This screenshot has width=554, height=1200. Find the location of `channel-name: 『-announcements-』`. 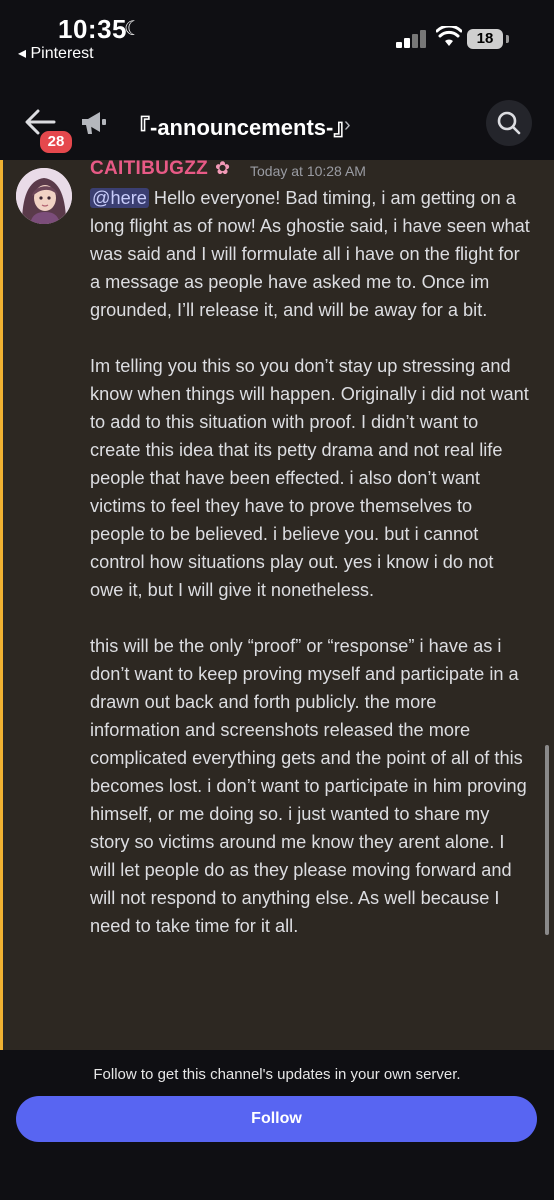

channel-name: 『-announcements-』 is located at coordinates (241, 126).